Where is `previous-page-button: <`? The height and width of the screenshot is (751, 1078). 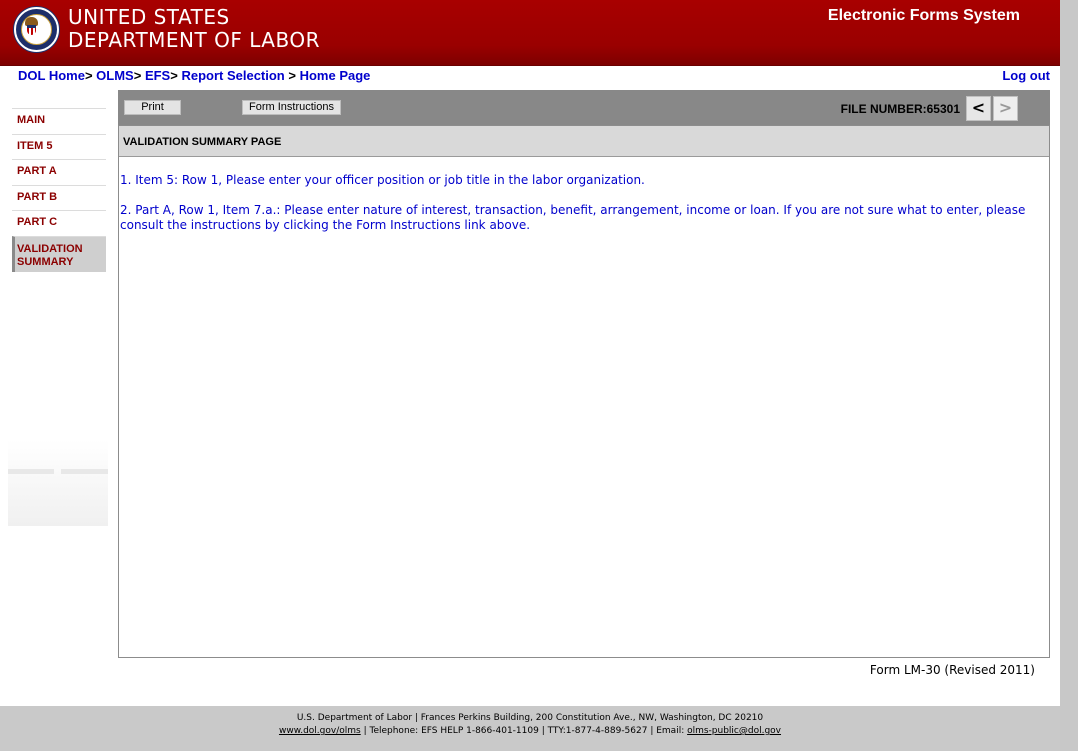
previous-page-button: < is located at coordinates (978, 108).